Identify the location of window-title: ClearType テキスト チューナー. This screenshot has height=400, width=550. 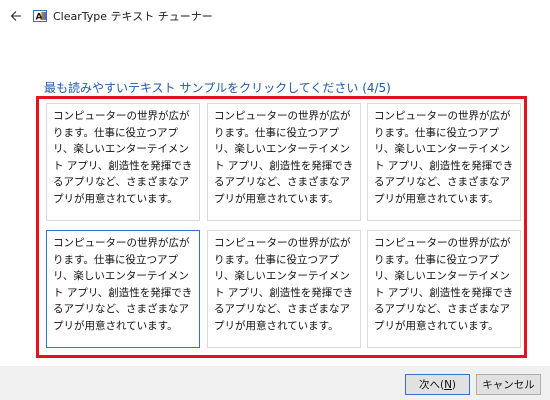
(133, 16).